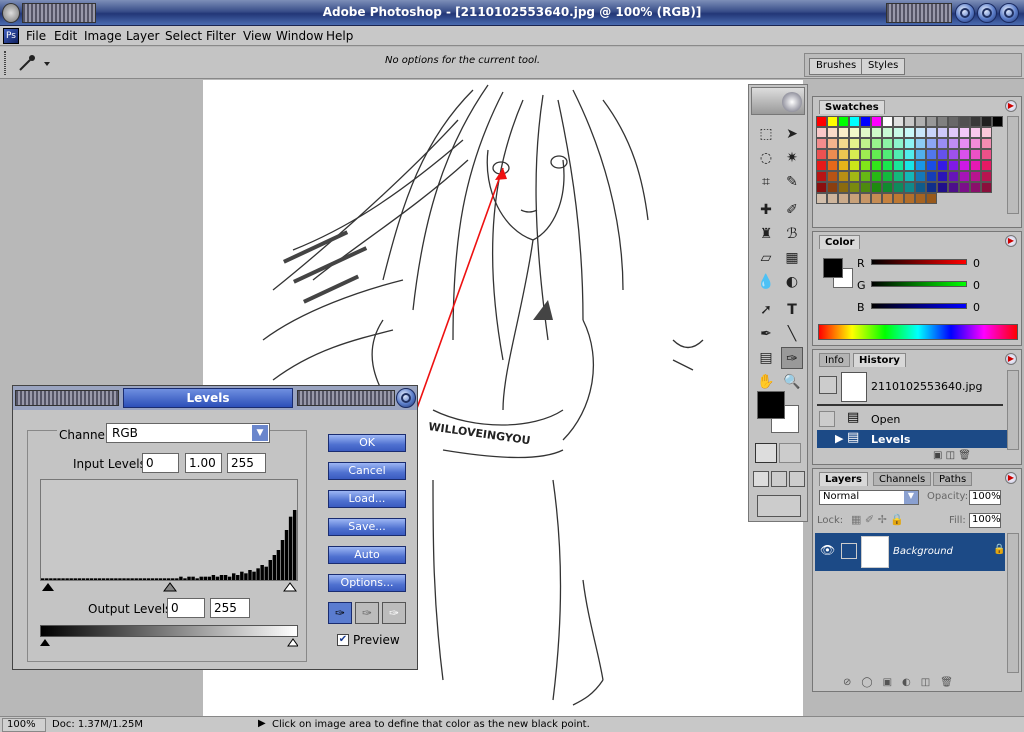 Image resolution: width=1024 pixels, height=732 pixels. I want to click on tab-color: Color, so click(840, 242).